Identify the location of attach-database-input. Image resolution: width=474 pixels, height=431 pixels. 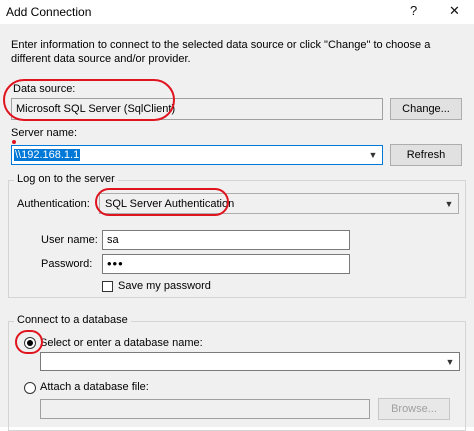
(205, 409).